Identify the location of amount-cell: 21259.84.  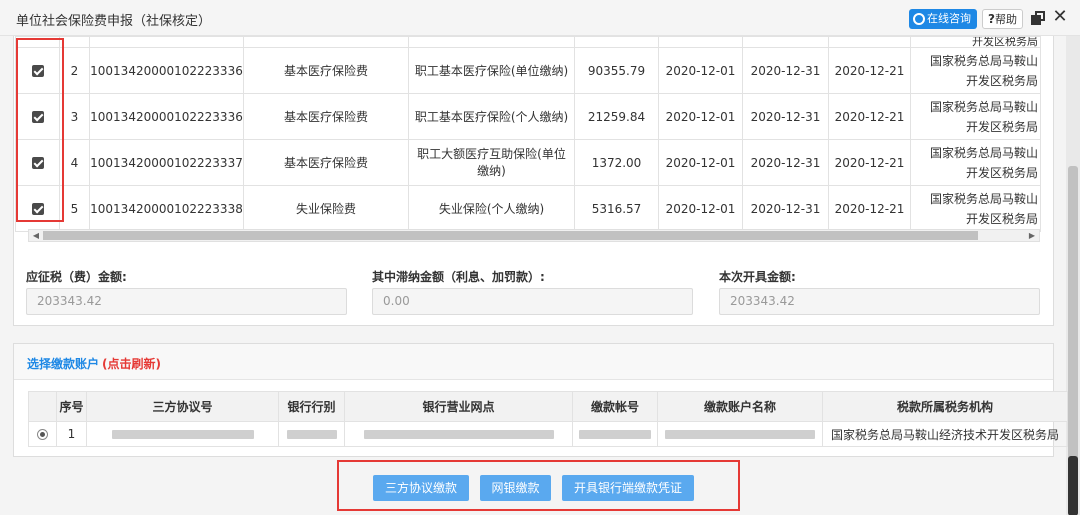
(616, 116).